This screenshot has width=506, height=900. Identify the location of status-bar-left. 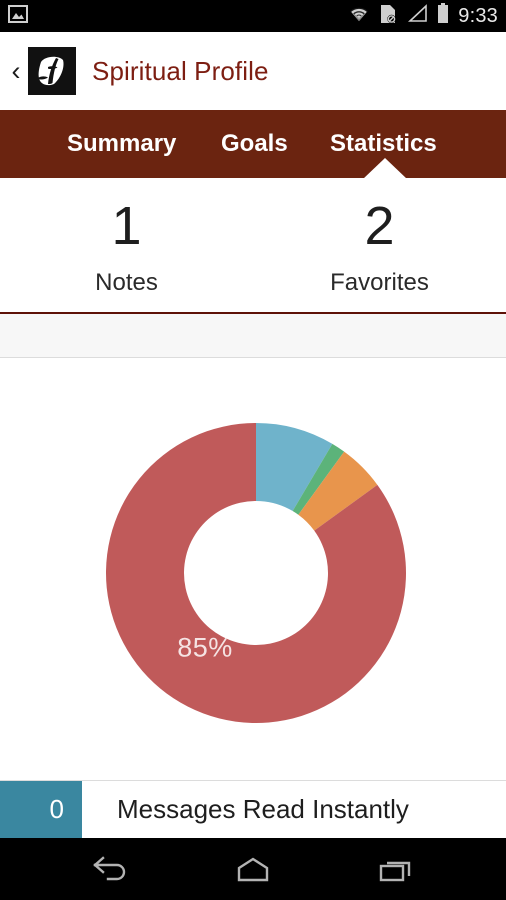
(18, 16).